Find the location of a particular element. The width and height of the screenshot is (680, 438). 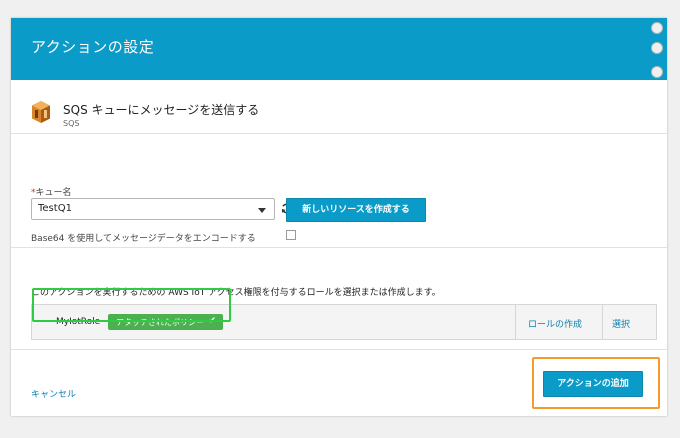

dialog-title: アクションの設定 is located at coordinates (93, 47).